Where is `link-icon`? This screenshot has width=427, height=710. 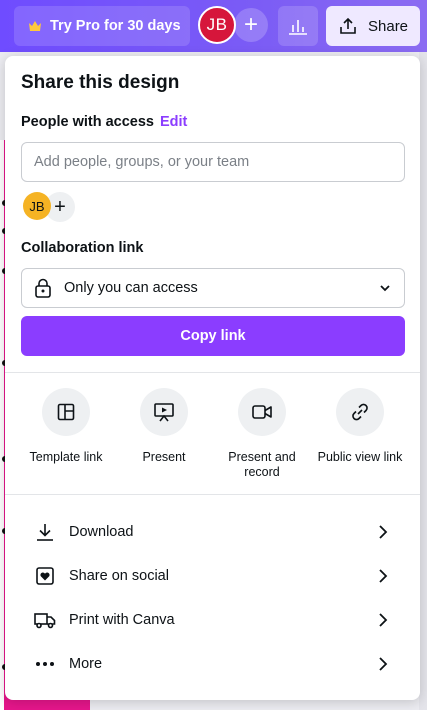
link-icon is located at coordinates (360, 412).